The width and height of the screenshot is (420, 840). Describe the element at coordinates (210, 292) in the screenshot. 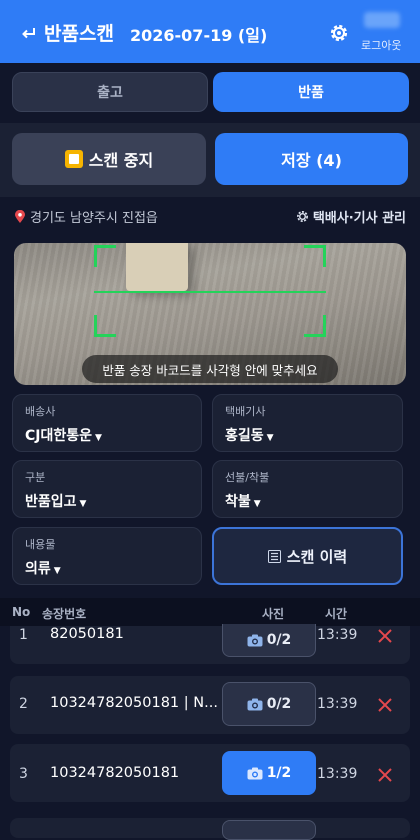

I see `scan-line` at that location.